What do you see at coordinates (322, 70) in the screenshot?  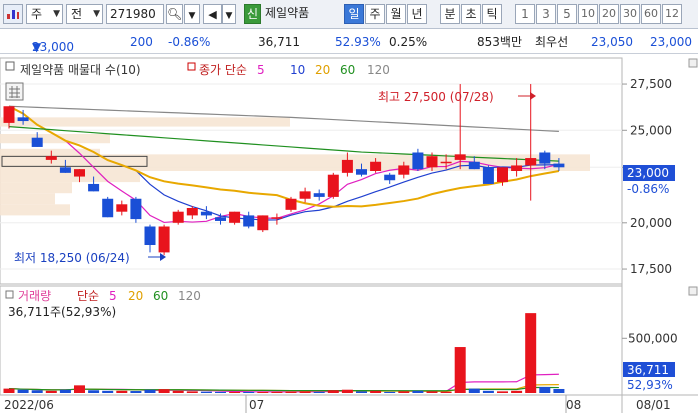 I see `legend-ma20: 20` at bounding box center [322, 70].